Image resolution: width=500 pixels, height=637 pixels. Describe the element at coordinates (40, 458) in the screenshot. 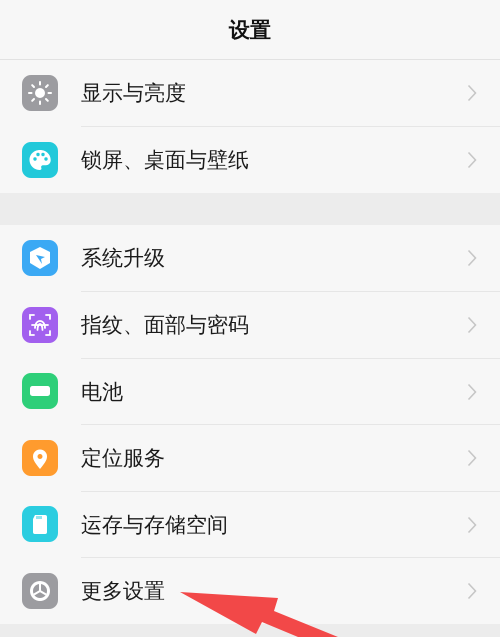

I see `map-pin-icon` at that location.